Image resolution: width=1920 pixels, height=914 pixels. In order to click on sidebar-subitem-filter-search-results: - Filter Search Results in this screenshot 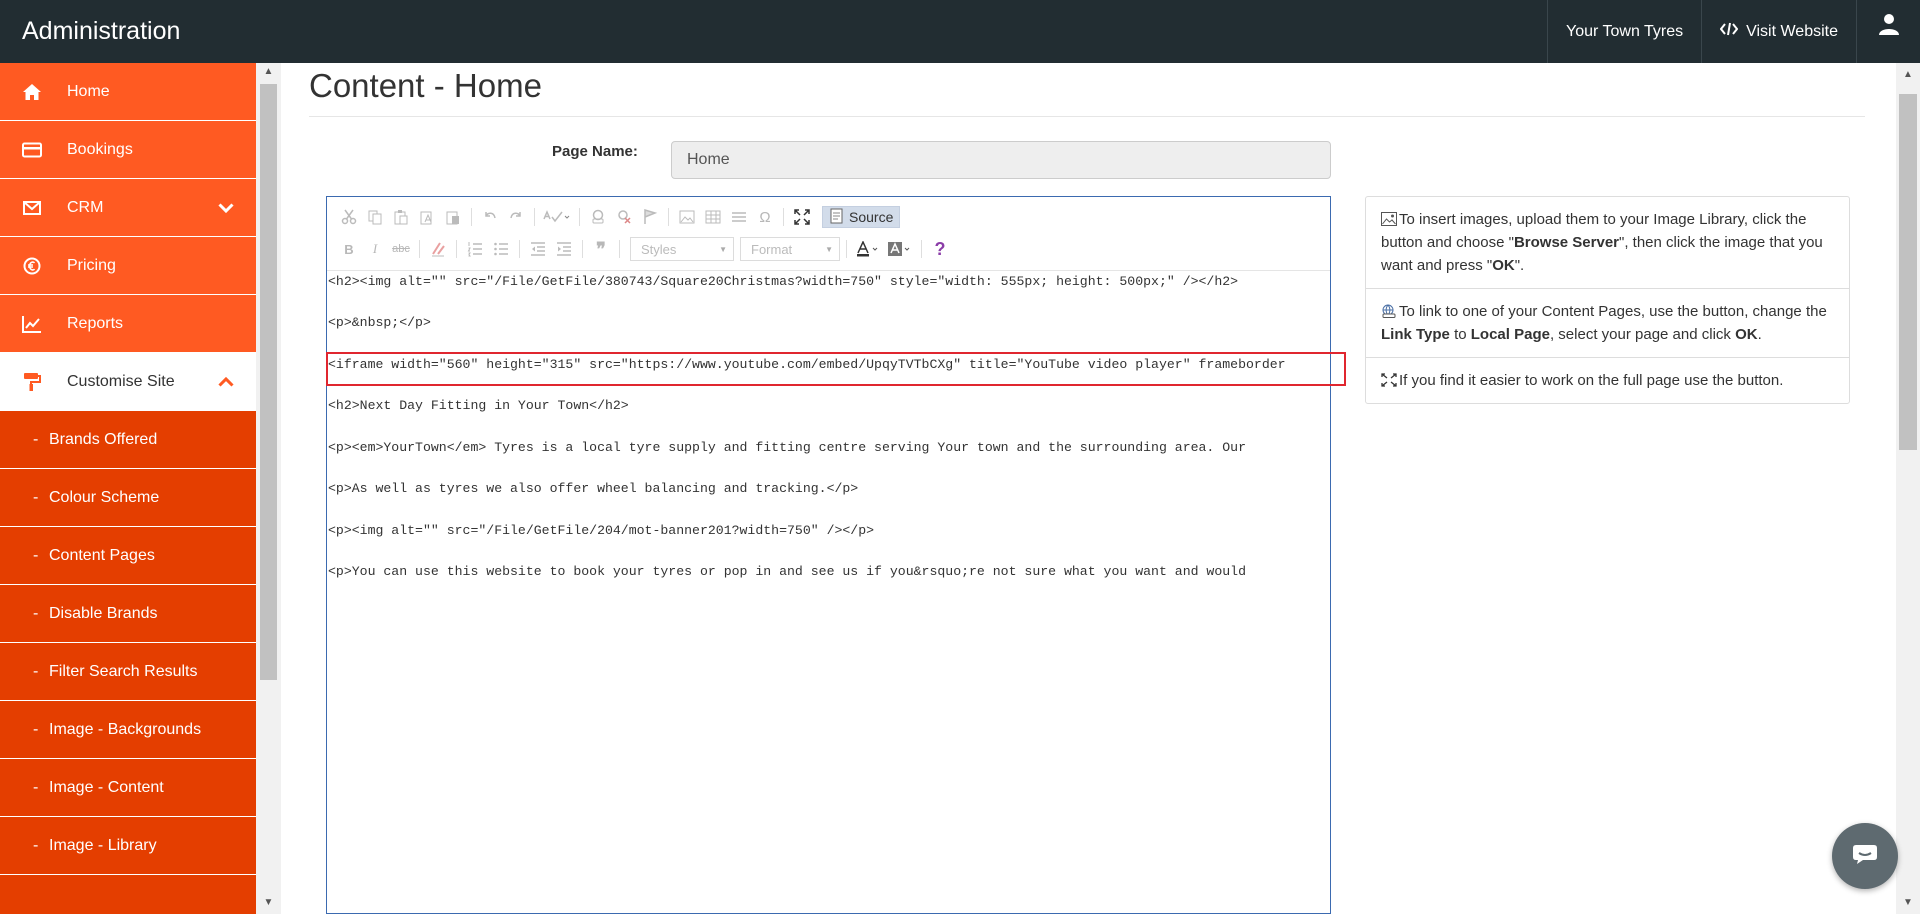, I will do `click(128, 672)`.